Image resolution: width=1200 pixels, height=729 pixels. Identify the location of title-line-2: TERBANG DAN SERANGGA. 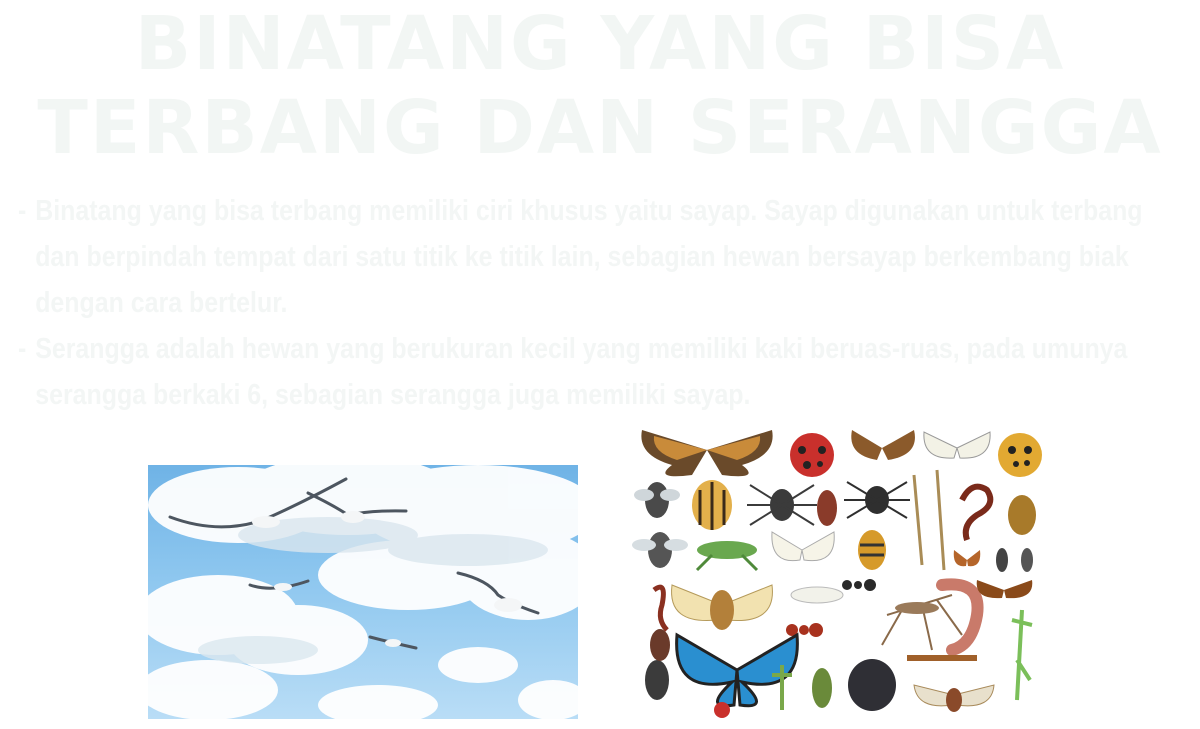
(600, 128).